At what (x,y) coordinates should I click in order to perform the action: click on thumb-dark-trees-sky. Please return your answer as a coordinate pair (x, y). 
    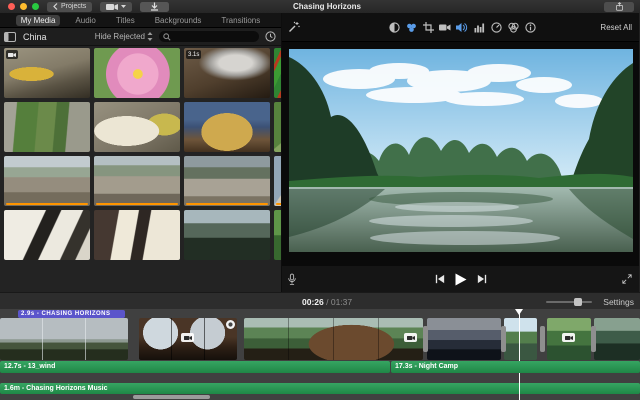
    Looking at the image, I should click on (227, 235).